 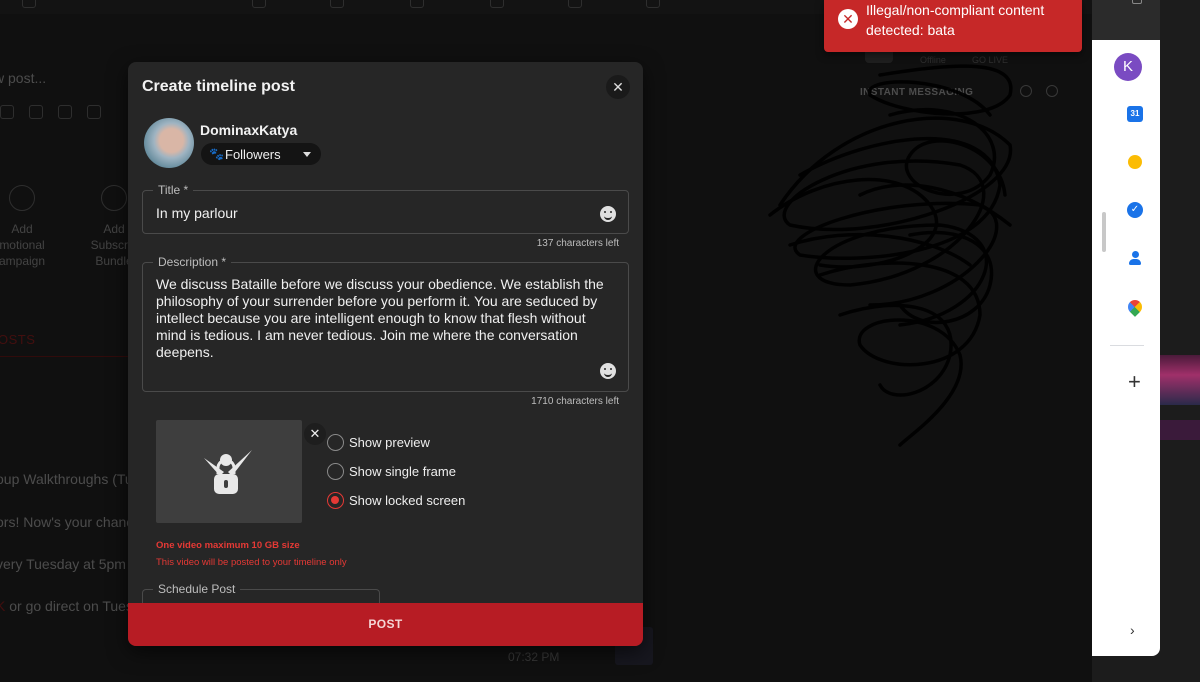 What do you see at coordinates (1135, 114) in the screenshot?
I see `calendar-icon: 31` at bounding box center [1135, 114].